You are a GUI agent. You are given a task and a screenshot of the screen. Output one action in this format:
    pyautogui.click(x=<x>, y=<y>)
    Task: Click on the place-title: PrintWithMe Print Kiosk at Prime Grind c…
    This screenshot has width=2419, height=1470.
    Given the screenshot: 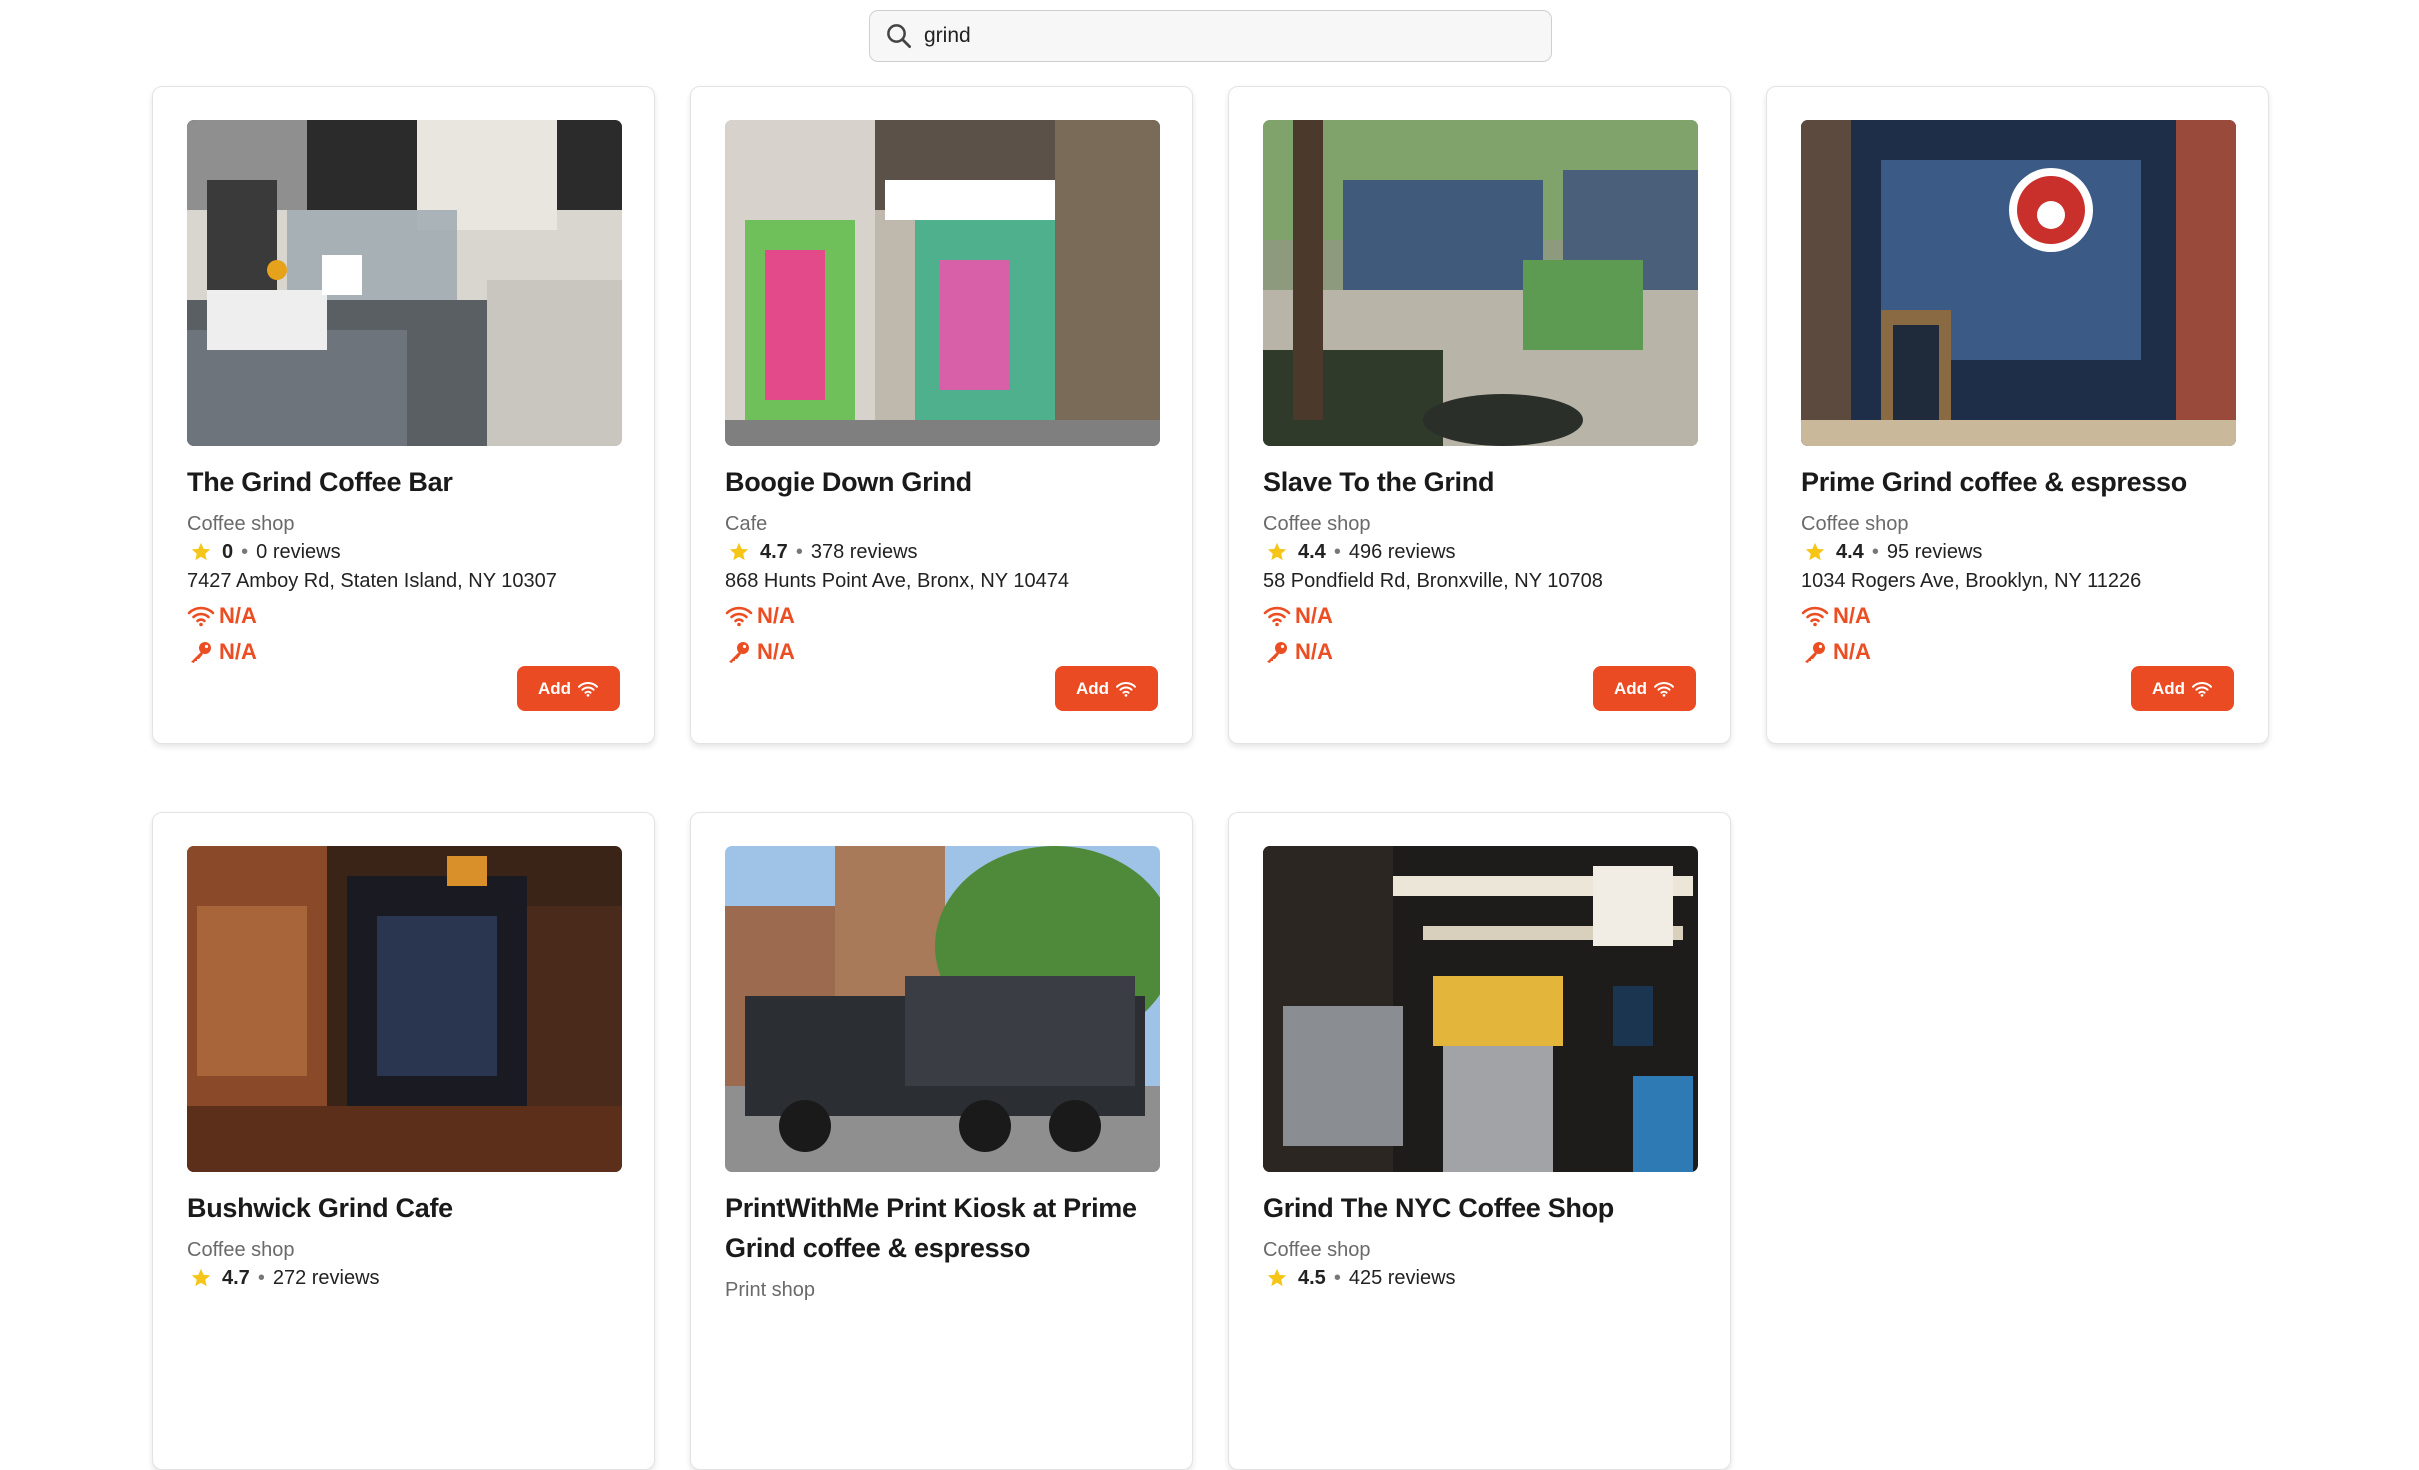 What is the action you would take?
    pyautogui.click(x=941, y=1228)
    